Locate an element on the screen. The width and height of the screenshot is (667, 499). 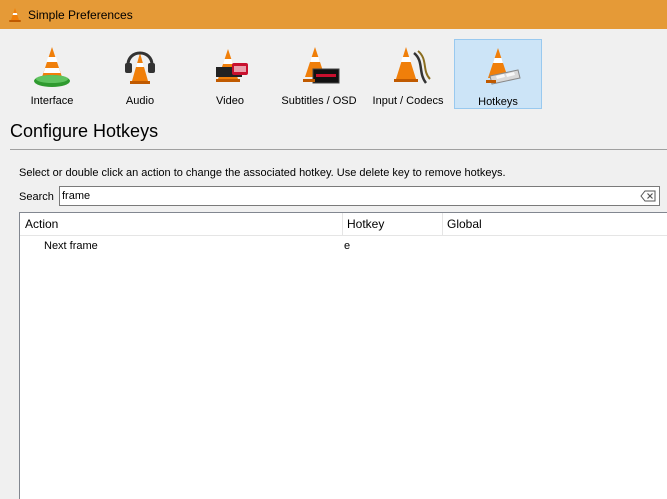
vlc-cone-keyboard-icon is located at coordinates (503, 66).